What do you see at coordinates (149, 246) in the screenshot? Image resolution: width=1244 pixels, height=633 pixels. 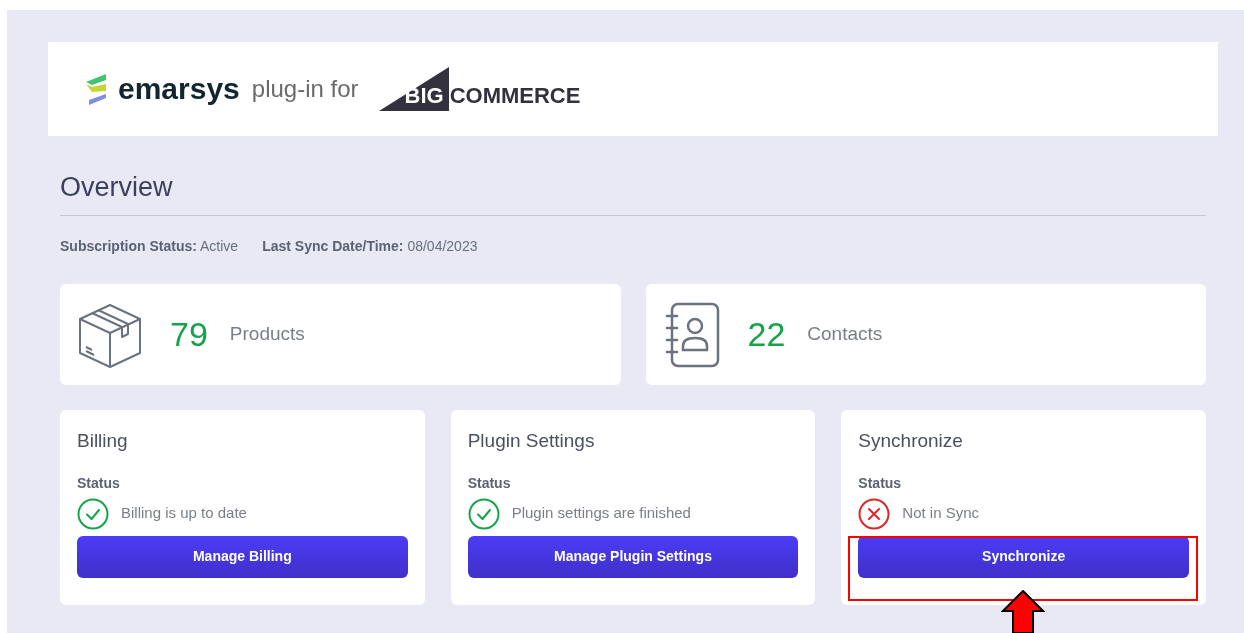 I see `meta-text: Subscription Status: Active` at bounding box center [149, 246].